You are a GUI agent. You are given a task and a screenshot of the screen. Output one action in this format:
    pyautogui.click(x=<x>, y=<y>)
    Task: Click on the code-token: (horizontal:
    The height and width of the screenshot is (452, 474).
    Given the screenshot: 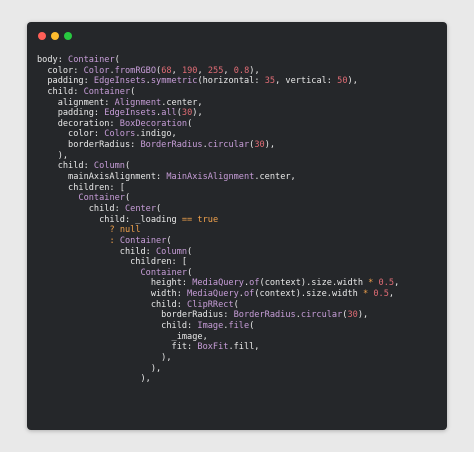 What is the action you would take?
    pyautogui.click(x=231, y=81)
    